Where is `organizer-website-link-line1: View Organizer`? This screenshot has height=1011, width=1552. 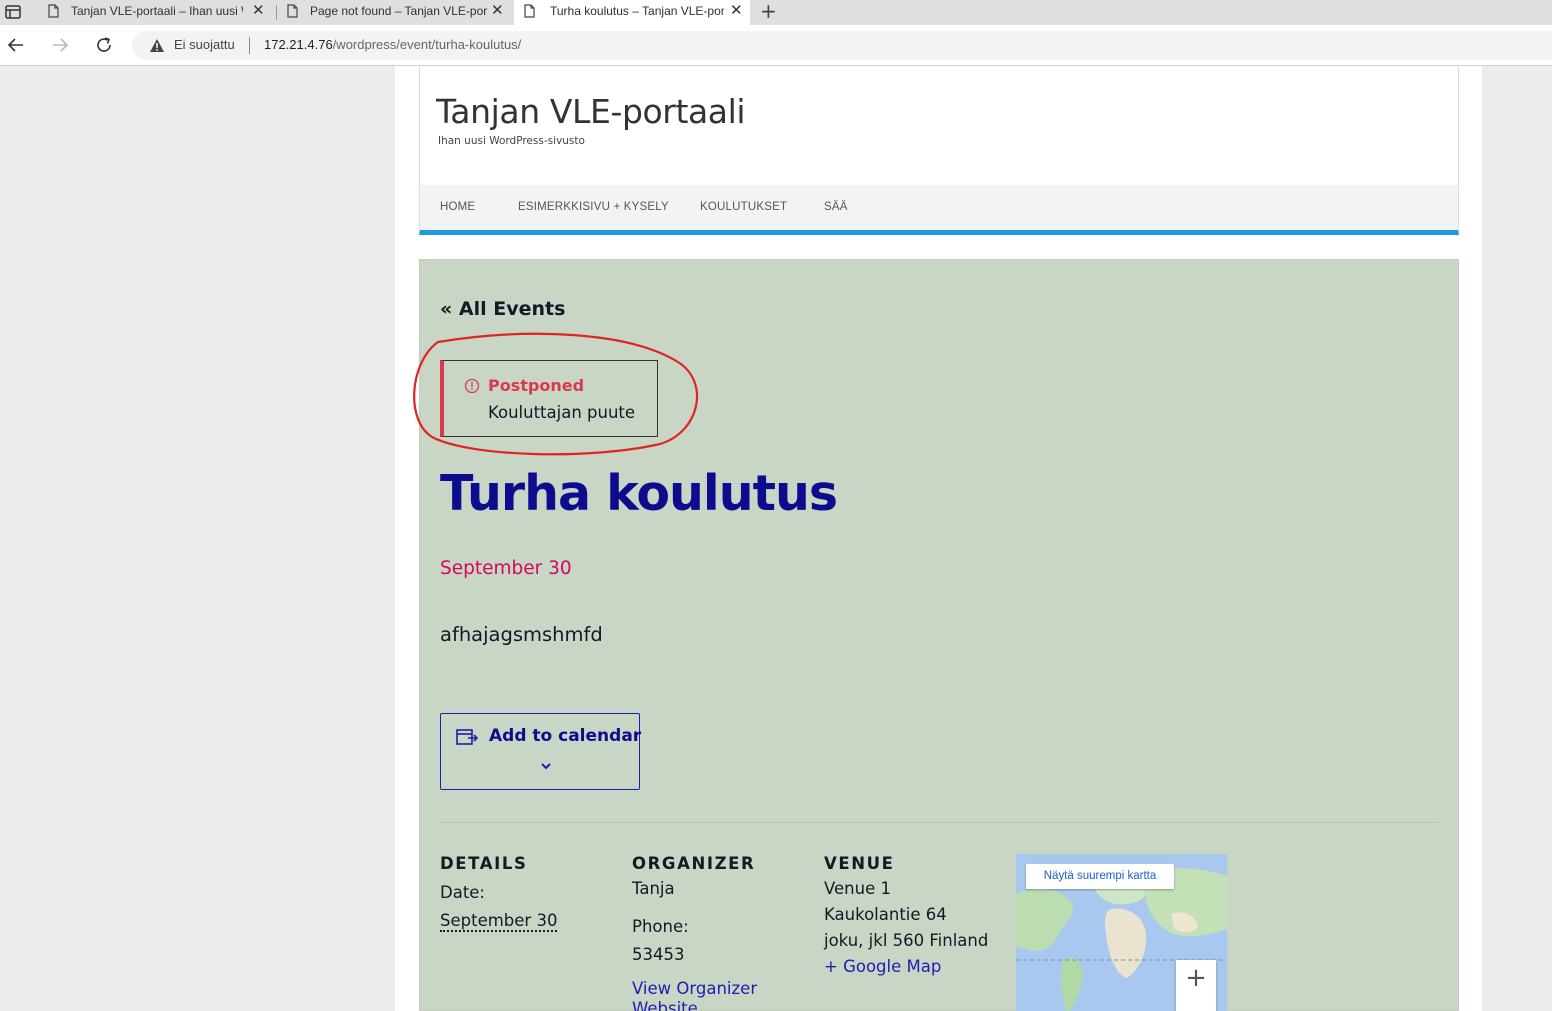 organizer-website-link-line1: View Organizer is located at coordinates (695, 988).